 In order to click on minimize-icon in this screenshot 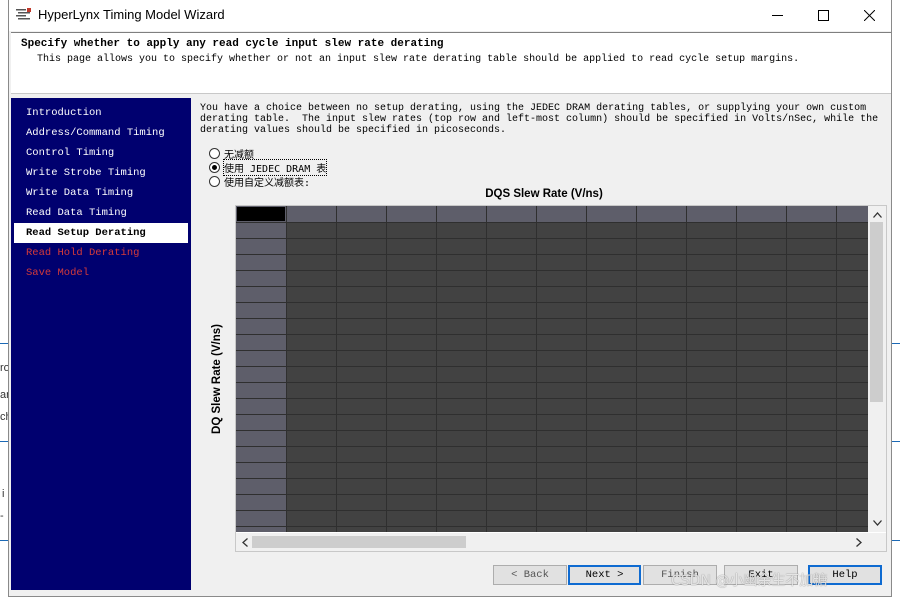, I will do `click(777, 15)`.